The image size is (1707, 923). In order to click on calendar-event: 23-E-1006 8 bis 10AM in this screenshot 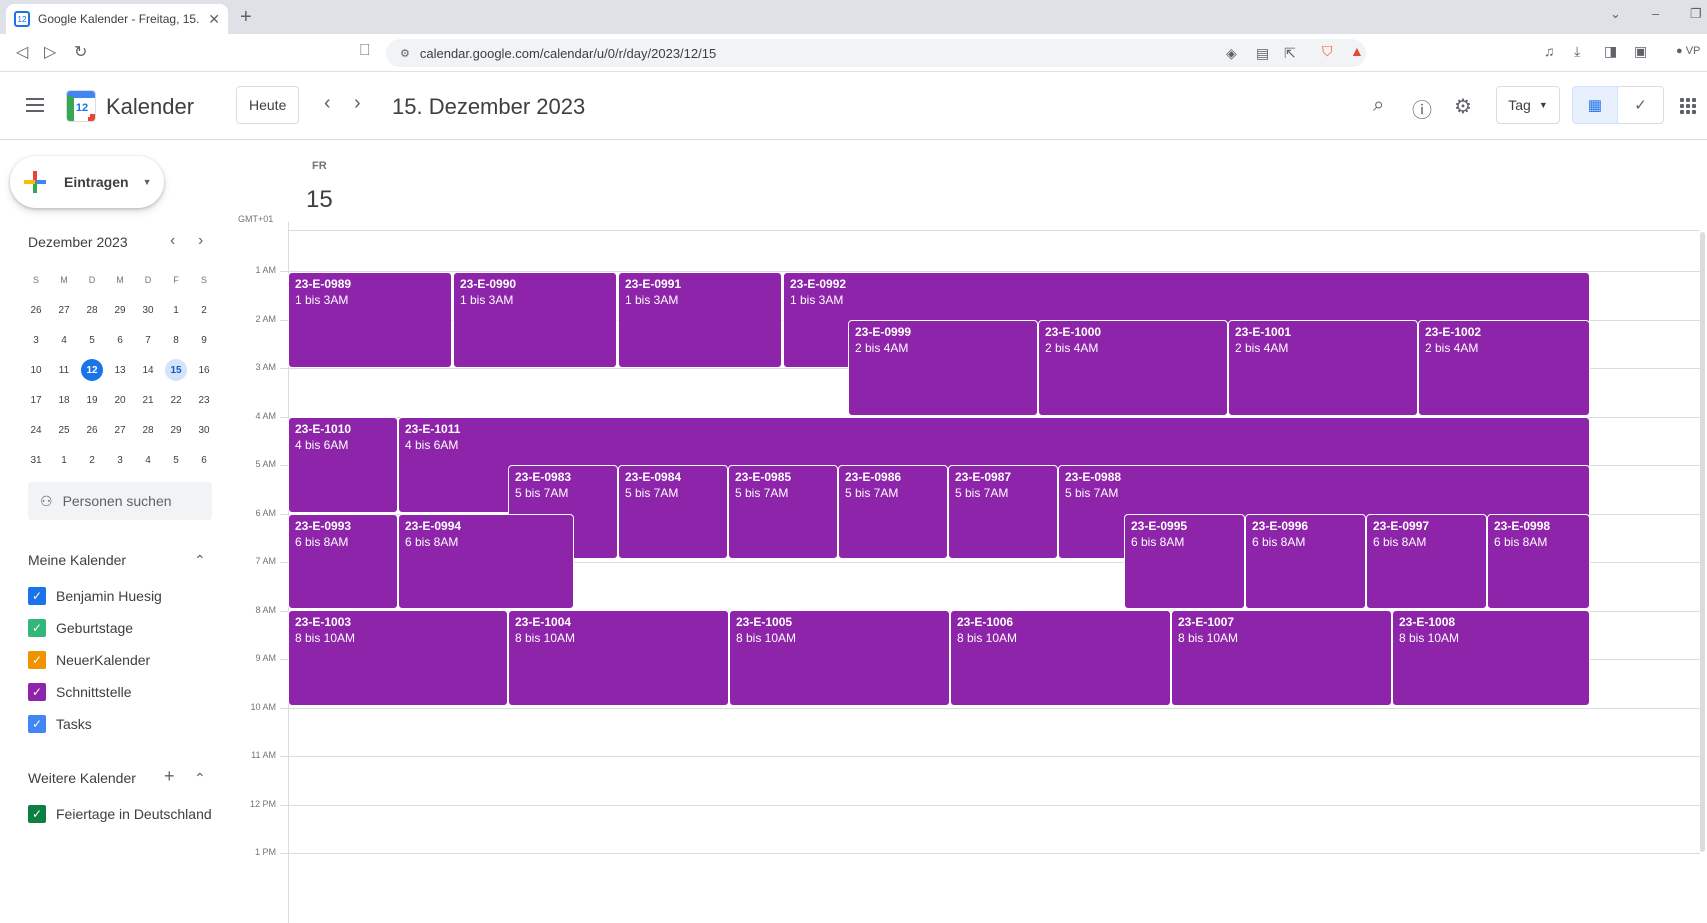, I will do `click(1060, 658)`.